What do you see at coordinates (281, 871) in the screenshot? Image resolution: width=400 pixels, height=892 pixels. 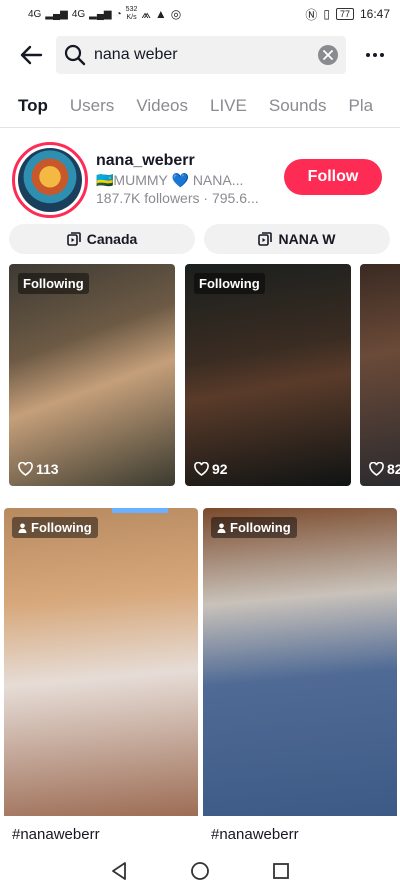 I see `nav-recents-icon` at bounding box center [281, 871].